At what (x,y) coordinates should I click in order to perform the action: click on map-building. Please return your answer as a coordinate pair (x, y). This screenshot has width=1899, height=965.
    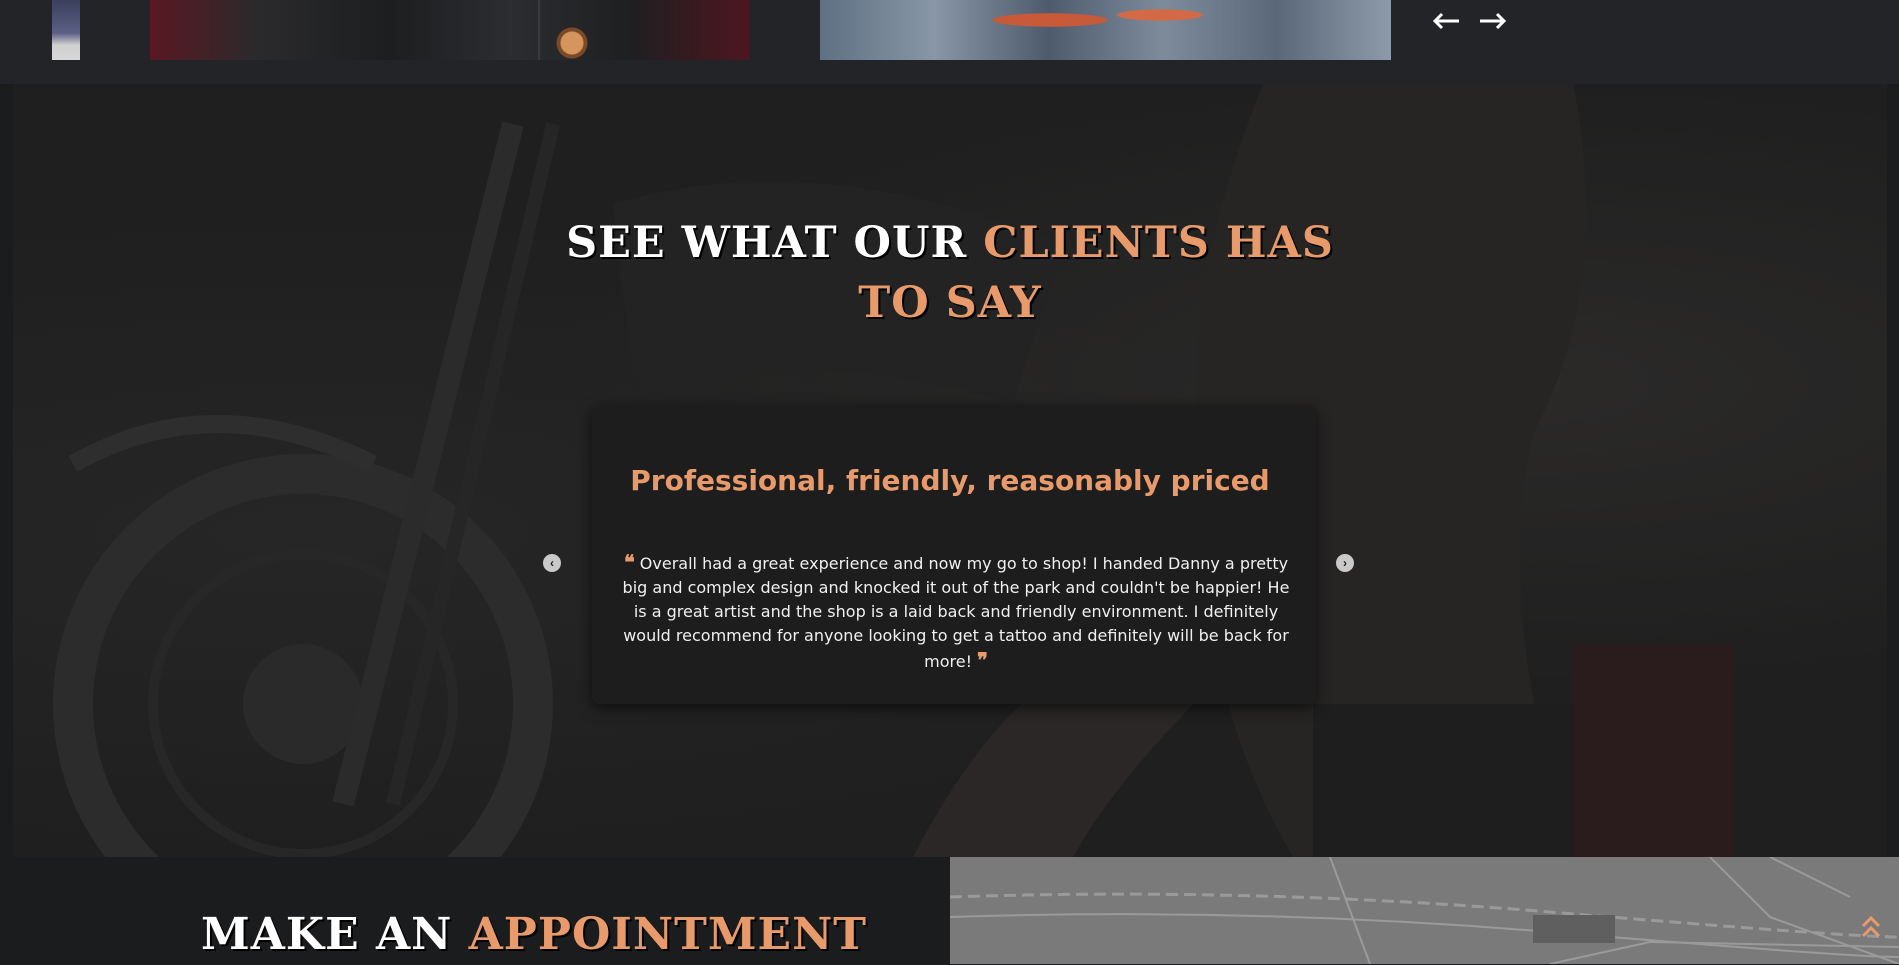
    Looking at the image, I should click on (1574, 929).